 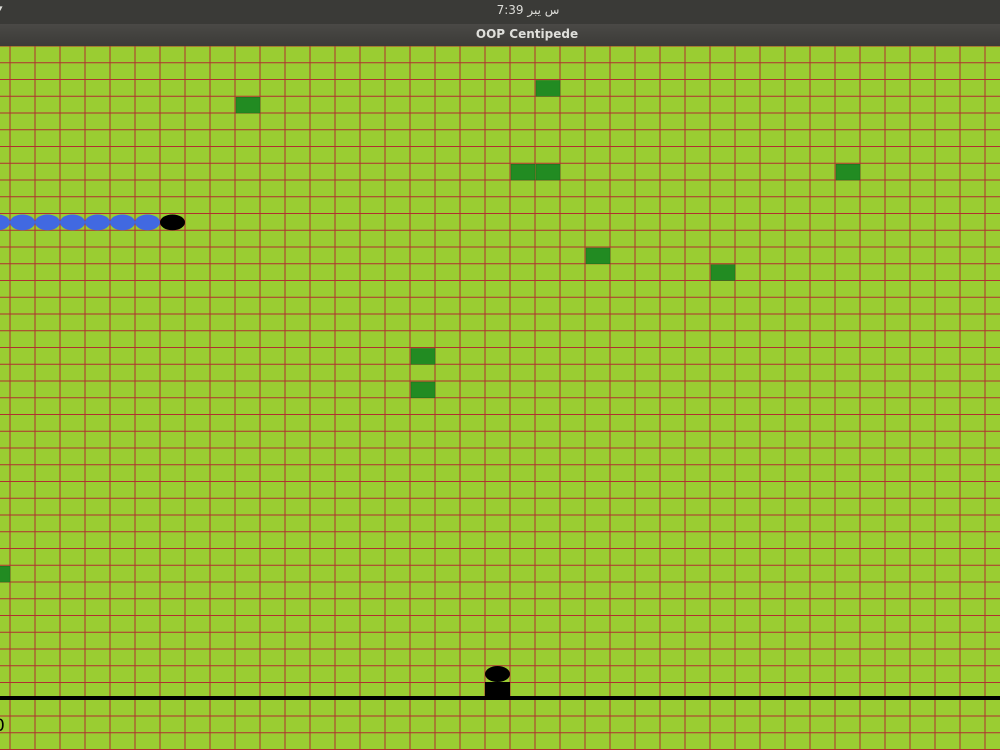 I want to click on player-shooter, so click(x=497, y=682).